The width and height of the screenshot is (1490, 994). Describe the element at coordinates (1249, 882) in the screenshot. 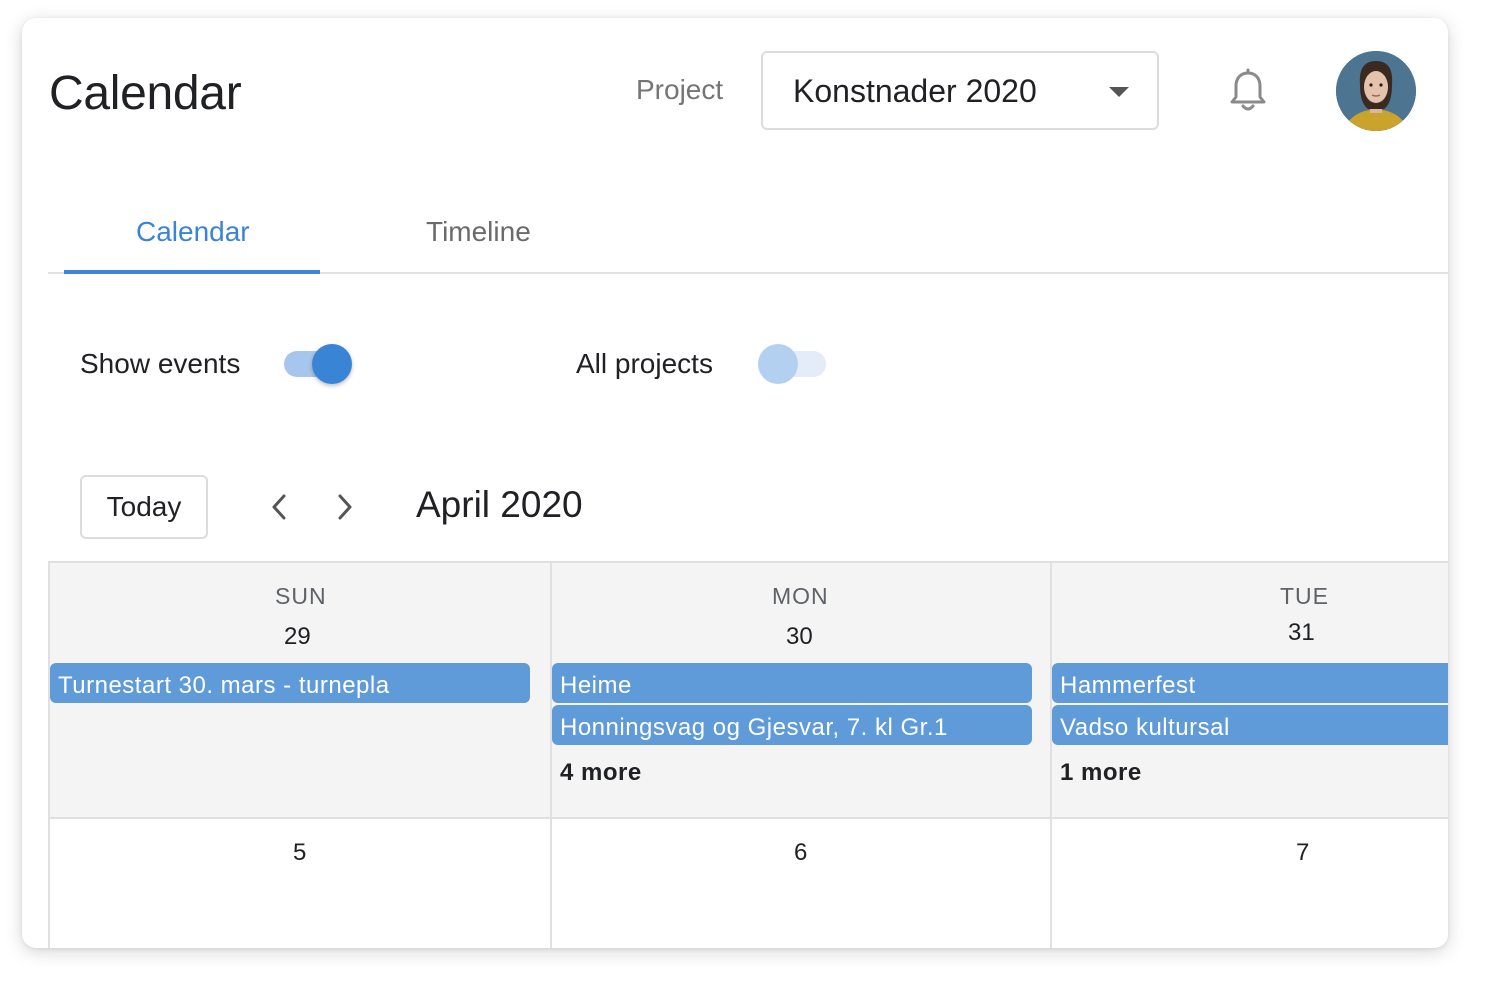

I see `day-cell: 7` at that location.